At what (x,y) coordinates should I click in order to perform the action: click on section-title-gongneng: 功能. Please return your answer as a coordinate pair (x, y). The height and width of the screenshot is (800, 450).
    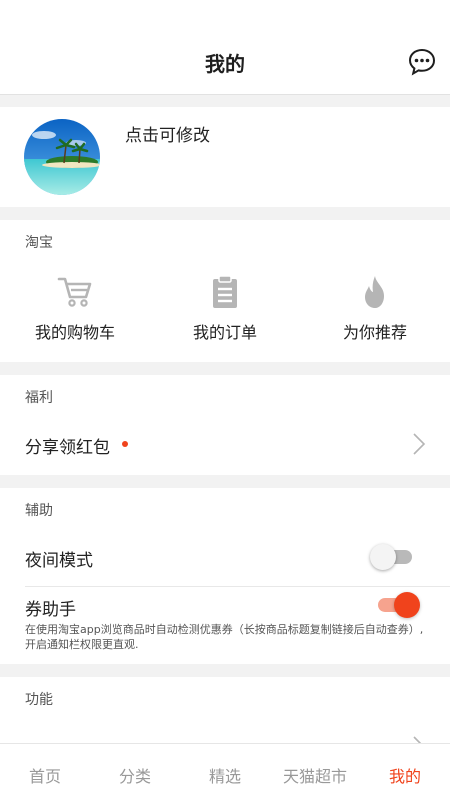
    Looking at the image, I should click on (39, 700).